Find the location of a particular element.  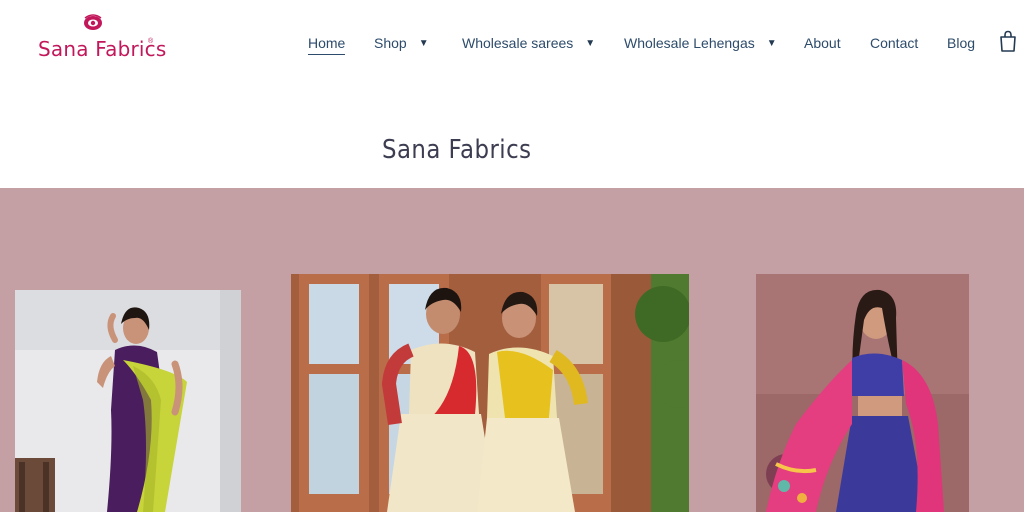

nav-item-about: About is located at coordinates (822, 43).